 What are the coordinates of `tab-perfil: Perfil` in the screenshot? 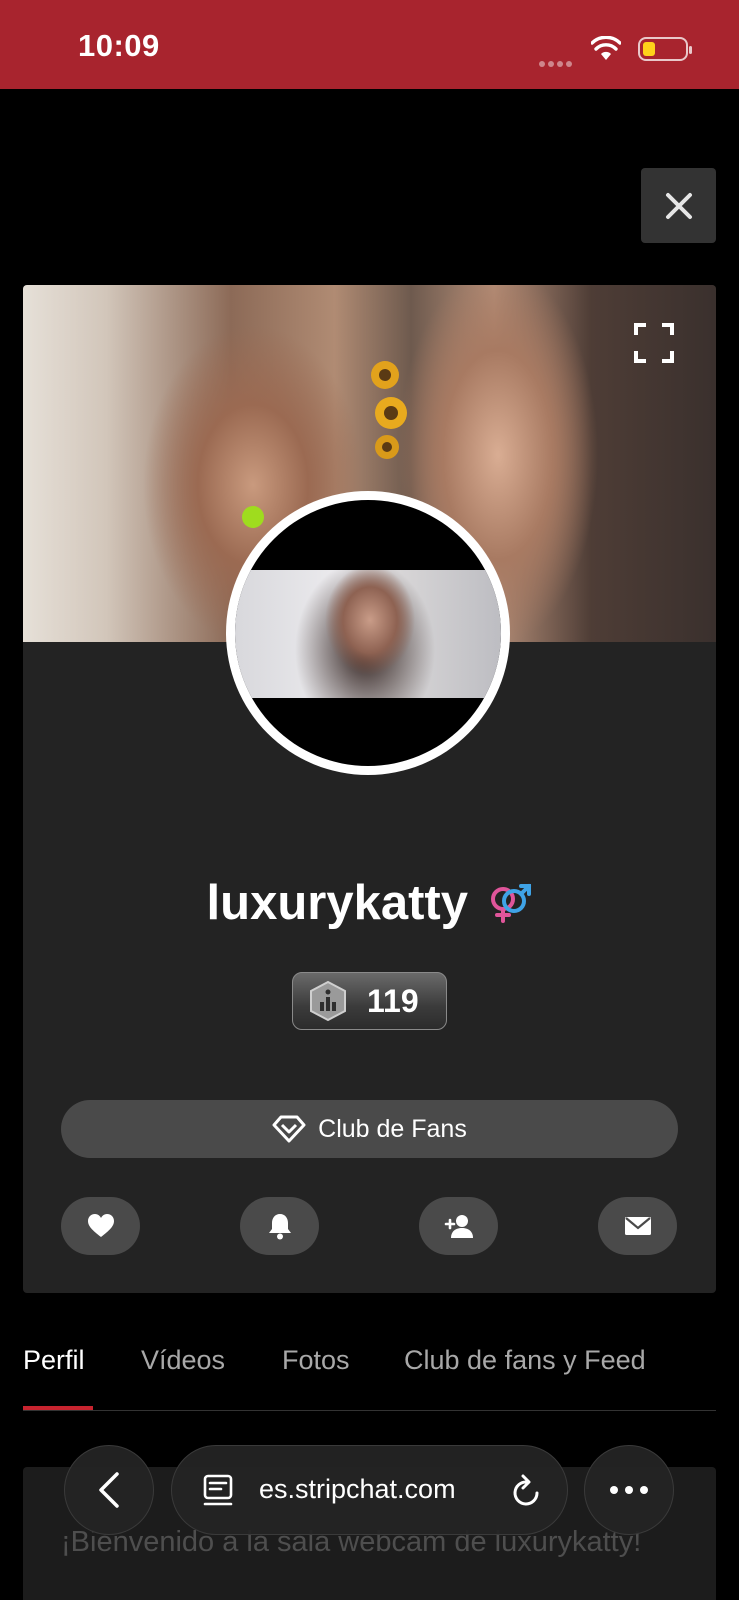 It's located at (54, 1360).